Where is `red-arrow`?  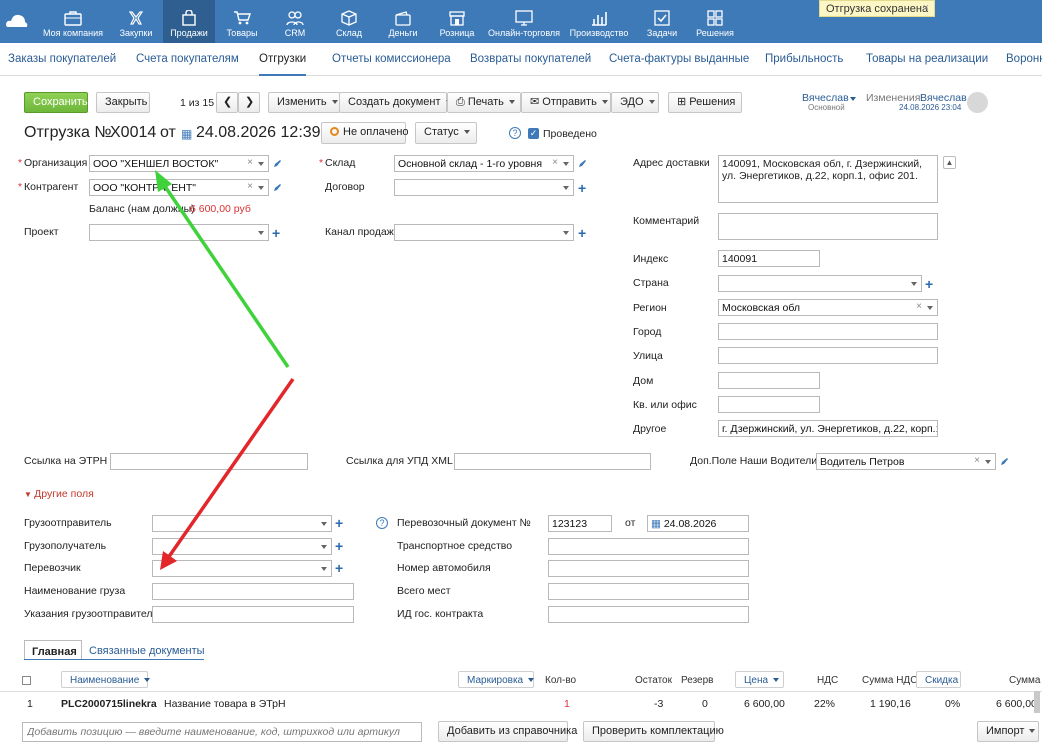 red-arrow is located at coordinates (227, 473).